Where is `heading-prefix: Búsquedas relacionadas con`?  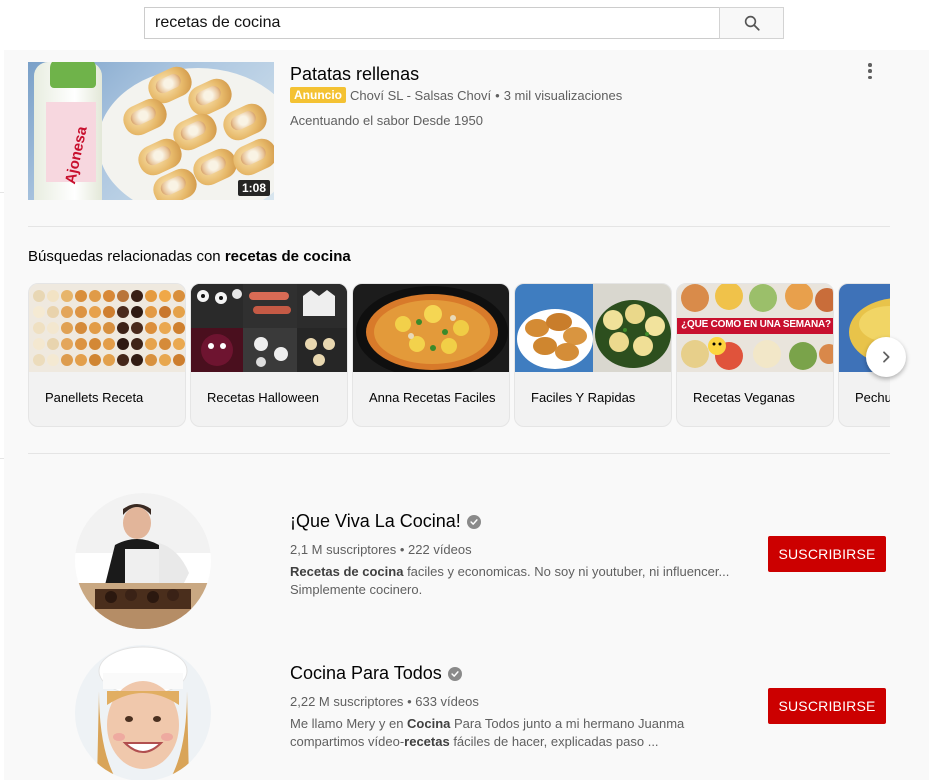 heading-prefix: Búsquedas relacionadas con is located at coordinates (126, 256).